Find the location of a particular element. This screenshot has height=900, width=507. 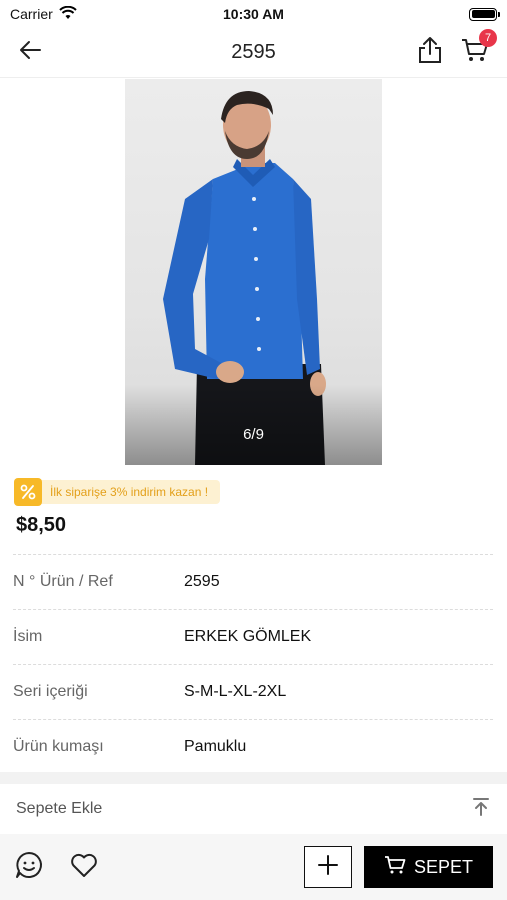

add-quantity-button is located at coordinates (328, 867).